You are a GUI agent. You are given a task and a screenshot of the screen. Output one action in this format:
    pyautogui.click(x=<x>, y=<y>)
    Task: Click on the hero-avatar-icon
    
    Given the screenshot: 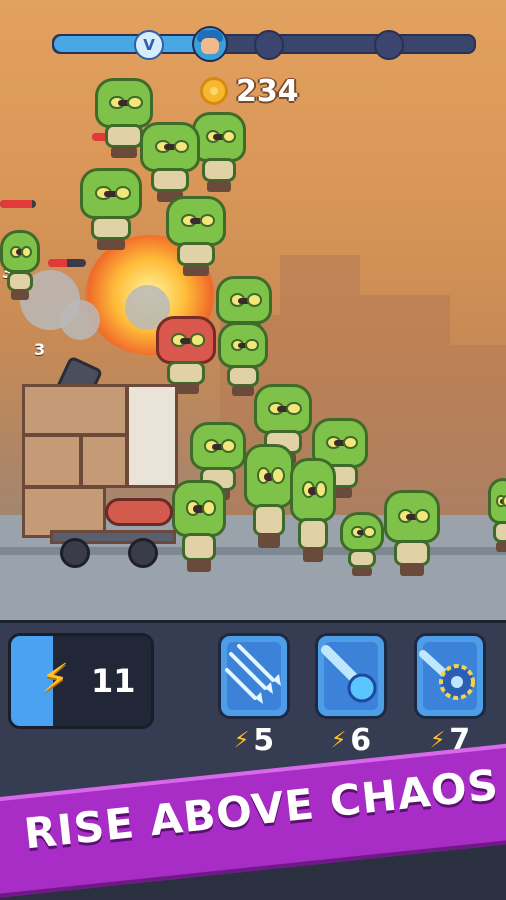 What is the action you would take?
    pyautogui.click(x=210, y=44)
    